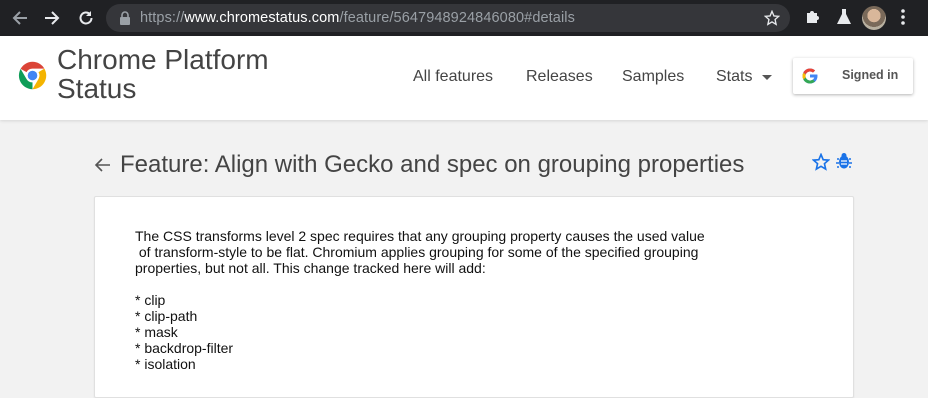  I want to click on labs-flask-icon, so click(844, 19).